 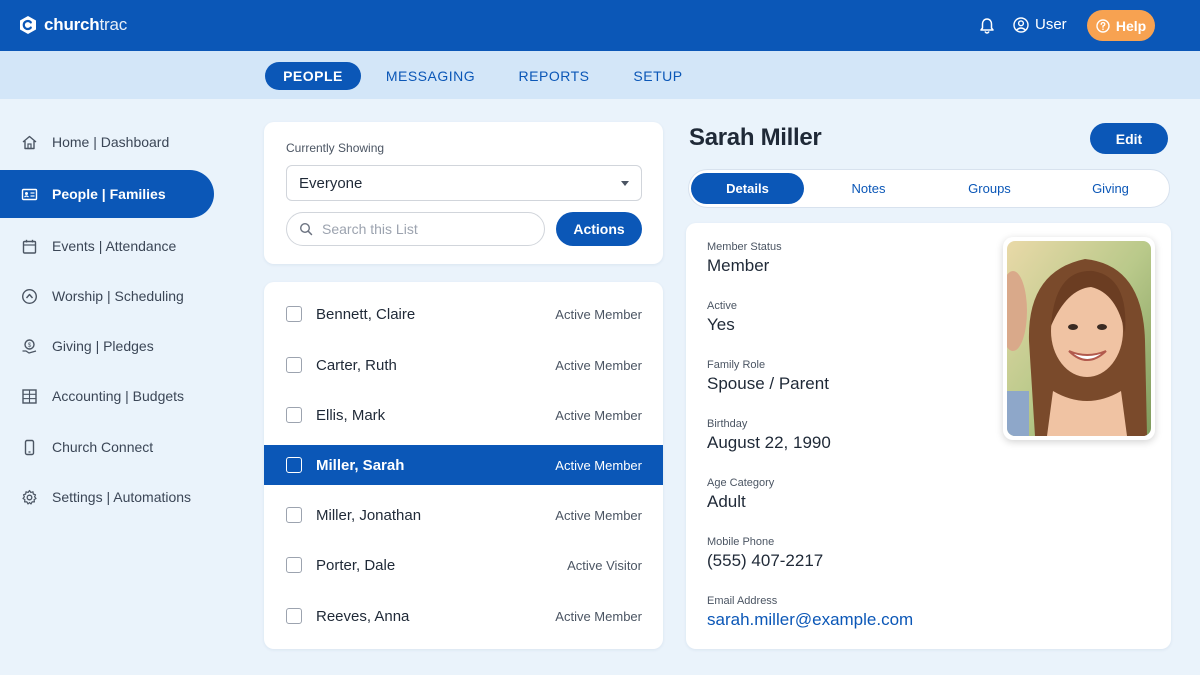 What do you see at coordinates (742, 601) in the screenshot?
I see `field-label: Email Address` at bounding box center [742, 601].